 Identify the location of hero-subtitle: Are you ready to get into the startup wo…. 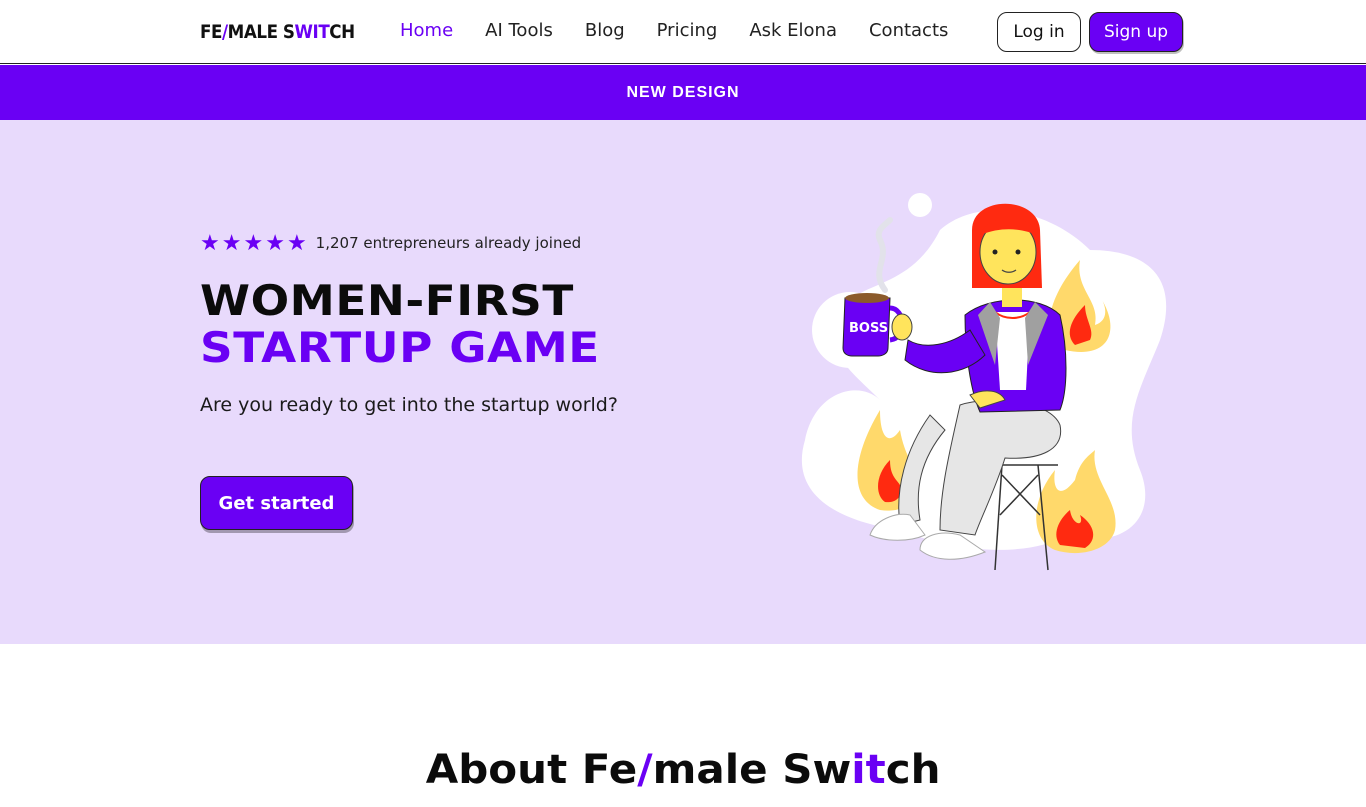
(409, 405).